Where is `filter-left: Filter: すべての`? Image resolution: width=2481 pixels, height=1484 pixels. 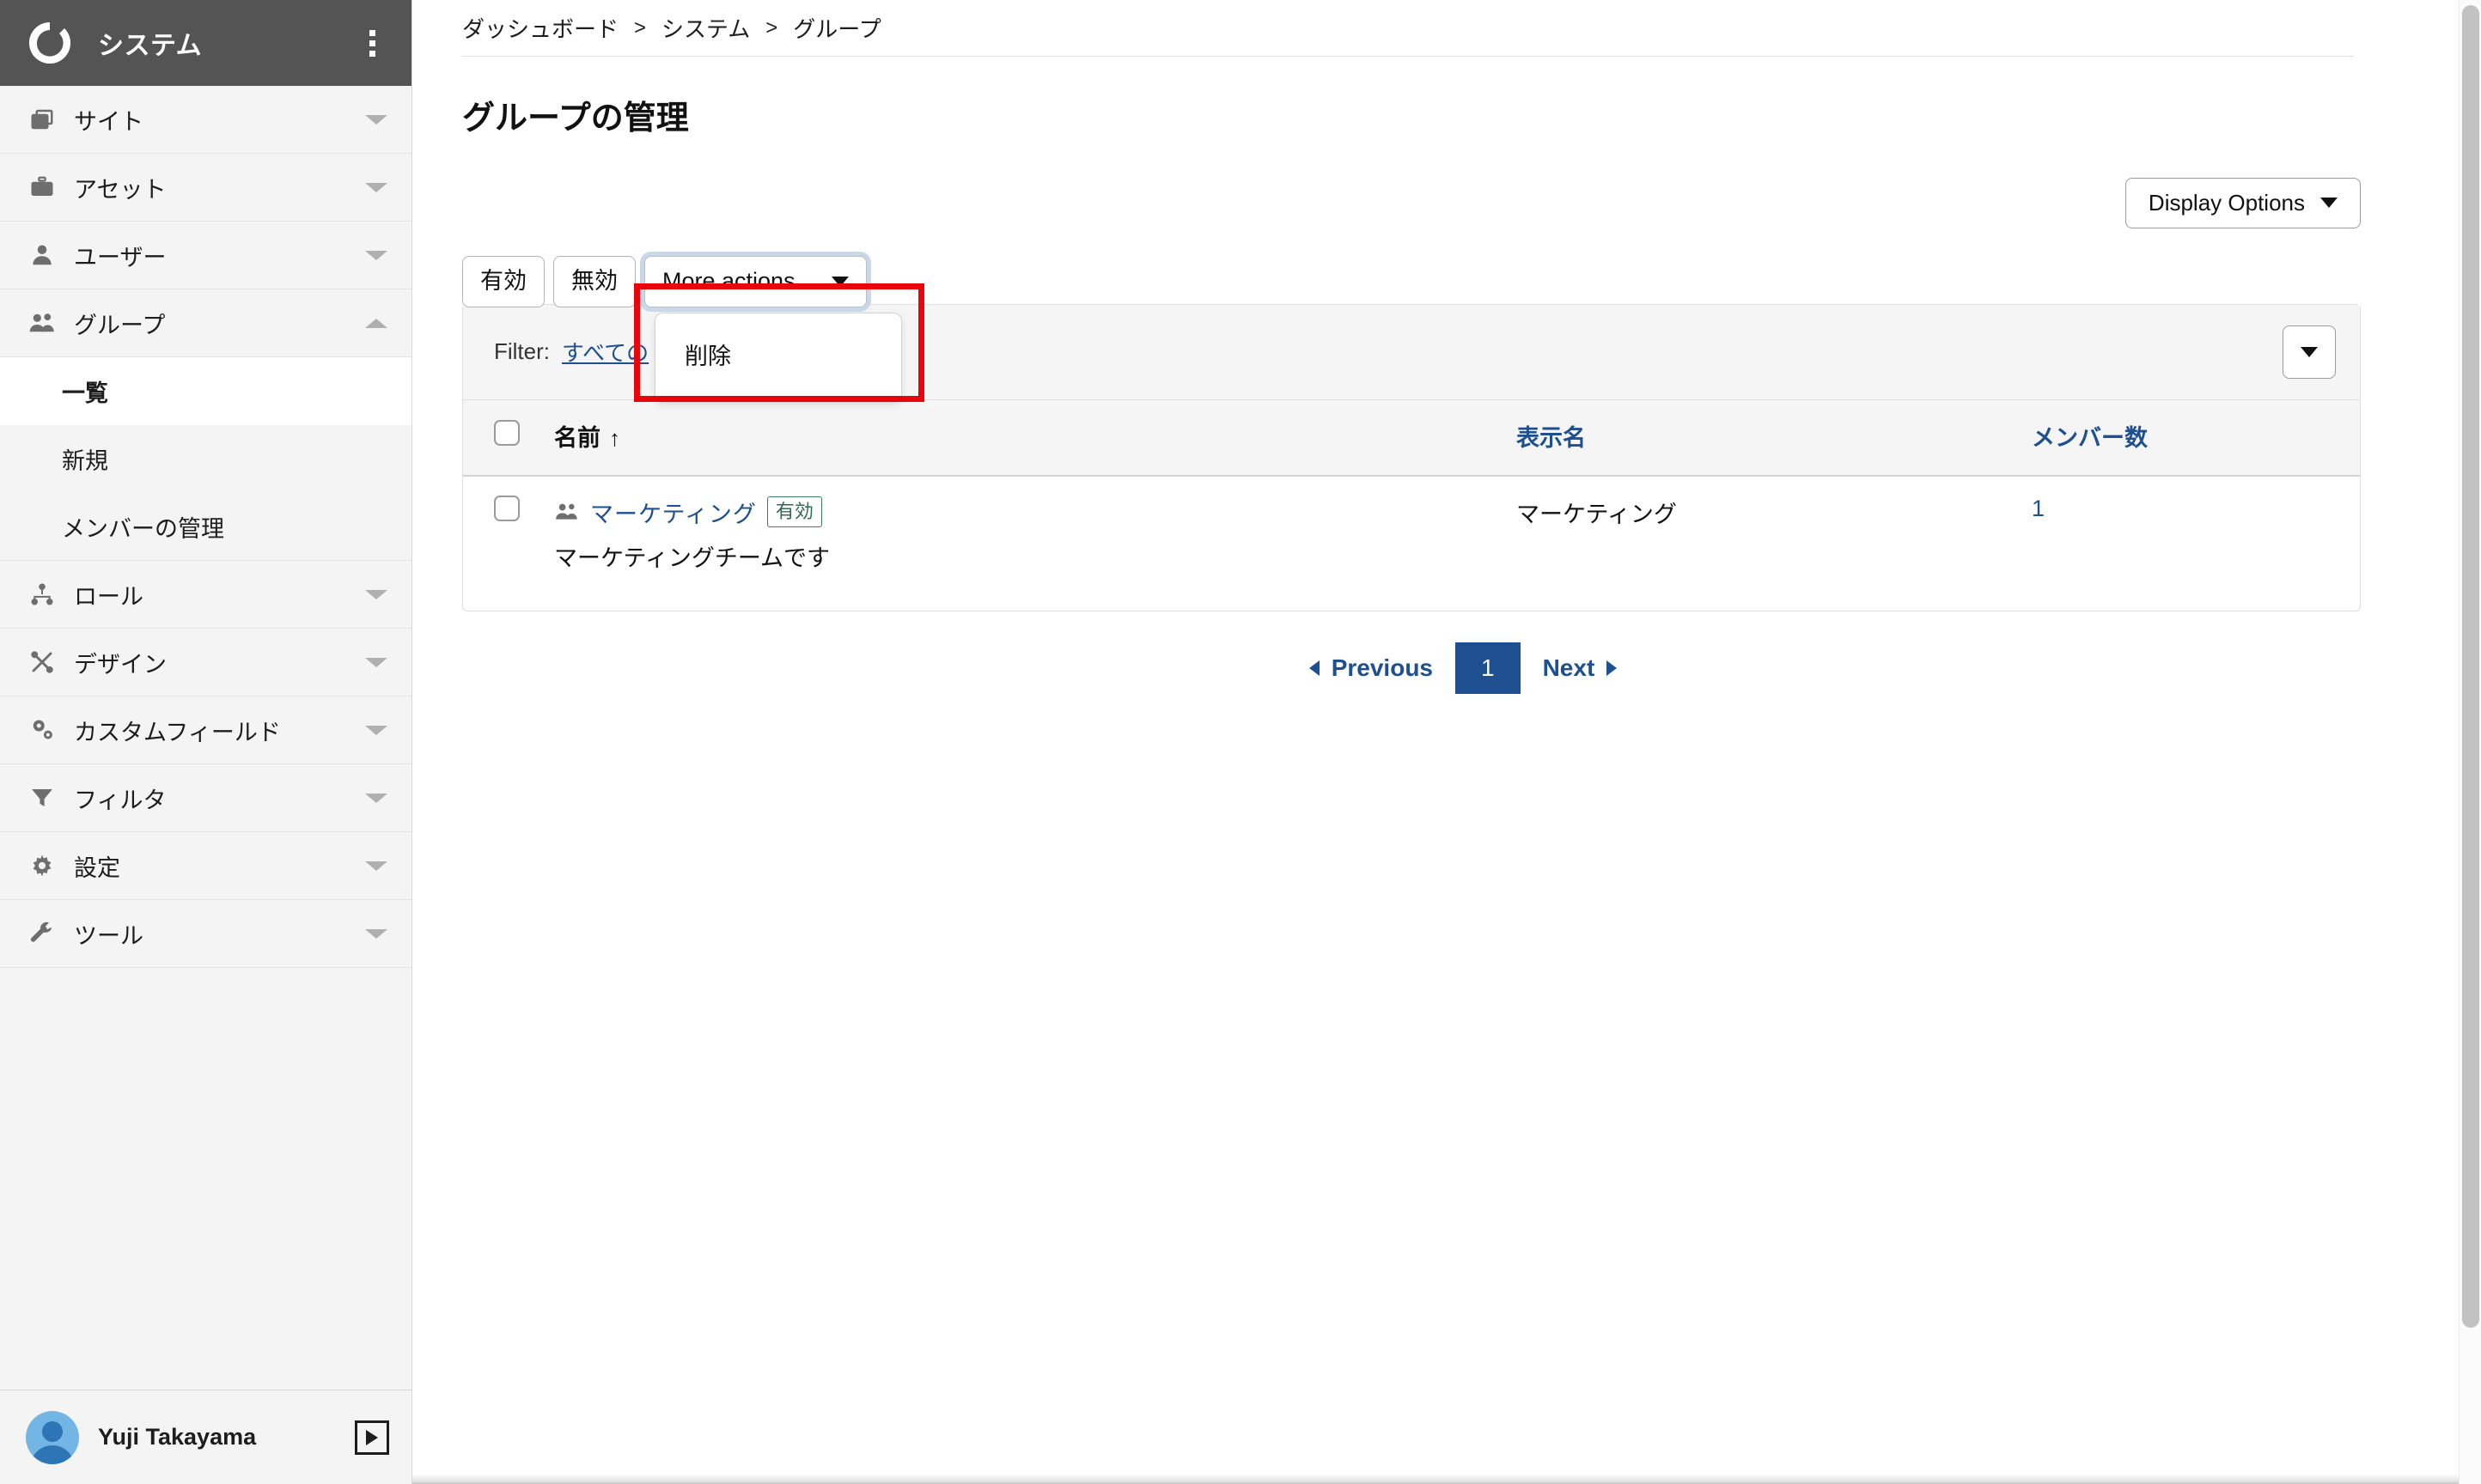
filter-left: Filter: すべての is located at coordinates (571, 352).